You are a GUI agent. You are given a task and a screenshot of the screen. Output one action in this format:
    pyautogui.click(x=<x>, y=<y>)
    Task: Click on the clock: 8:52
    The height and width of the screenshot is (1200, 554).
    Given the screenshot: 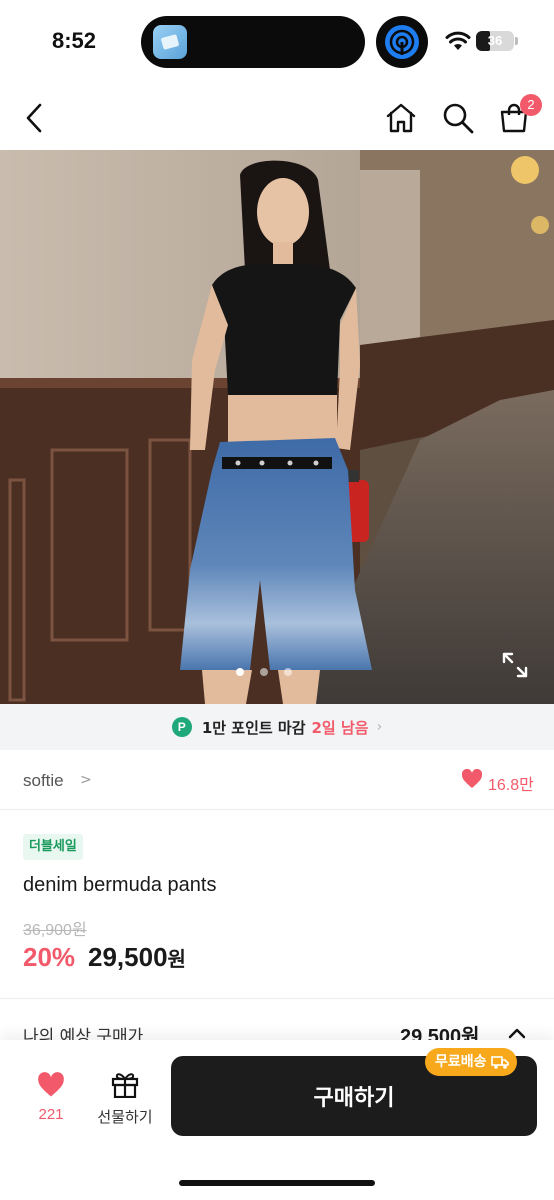 What is the action you would take?
    pyautogui.click(x=74, y=40)
    